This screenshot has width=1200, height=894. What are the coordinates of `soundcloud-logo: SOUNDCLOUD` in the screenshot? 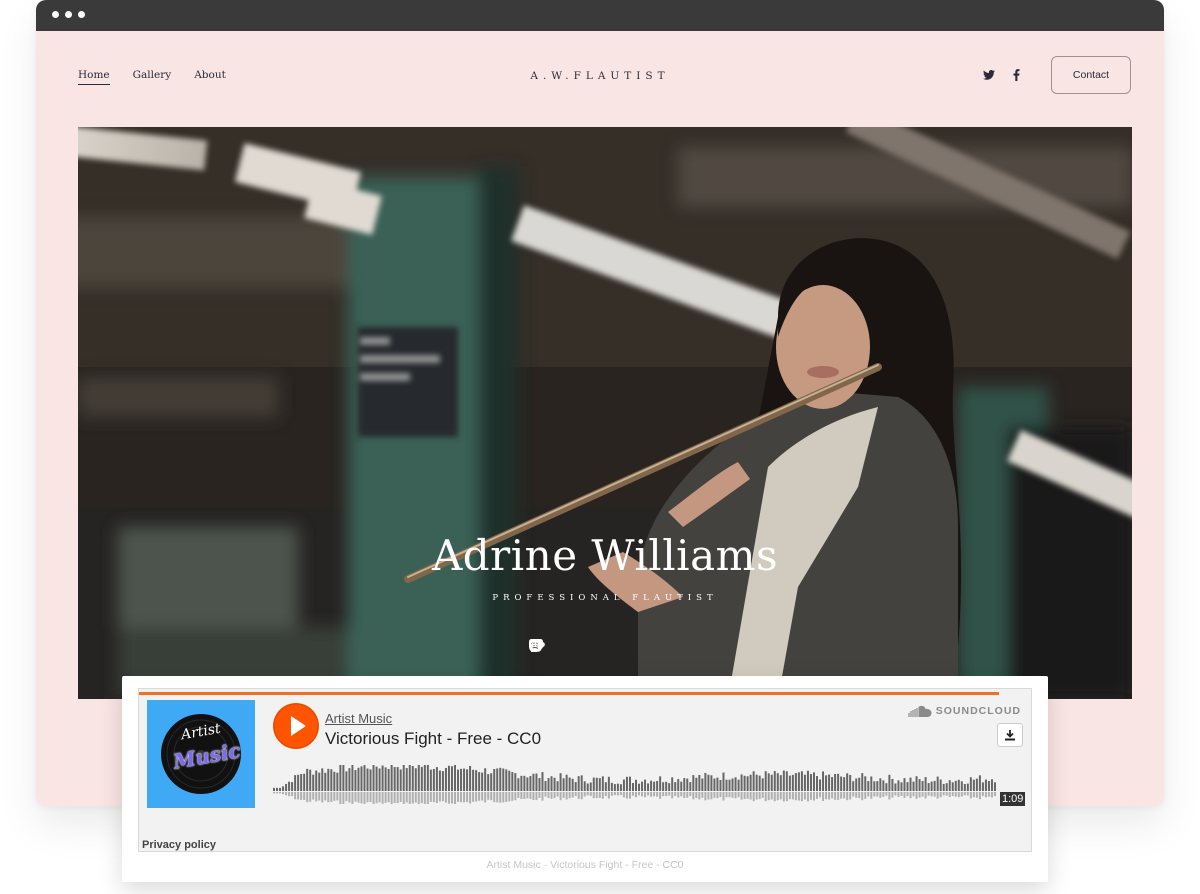 It's located at (964, 711).